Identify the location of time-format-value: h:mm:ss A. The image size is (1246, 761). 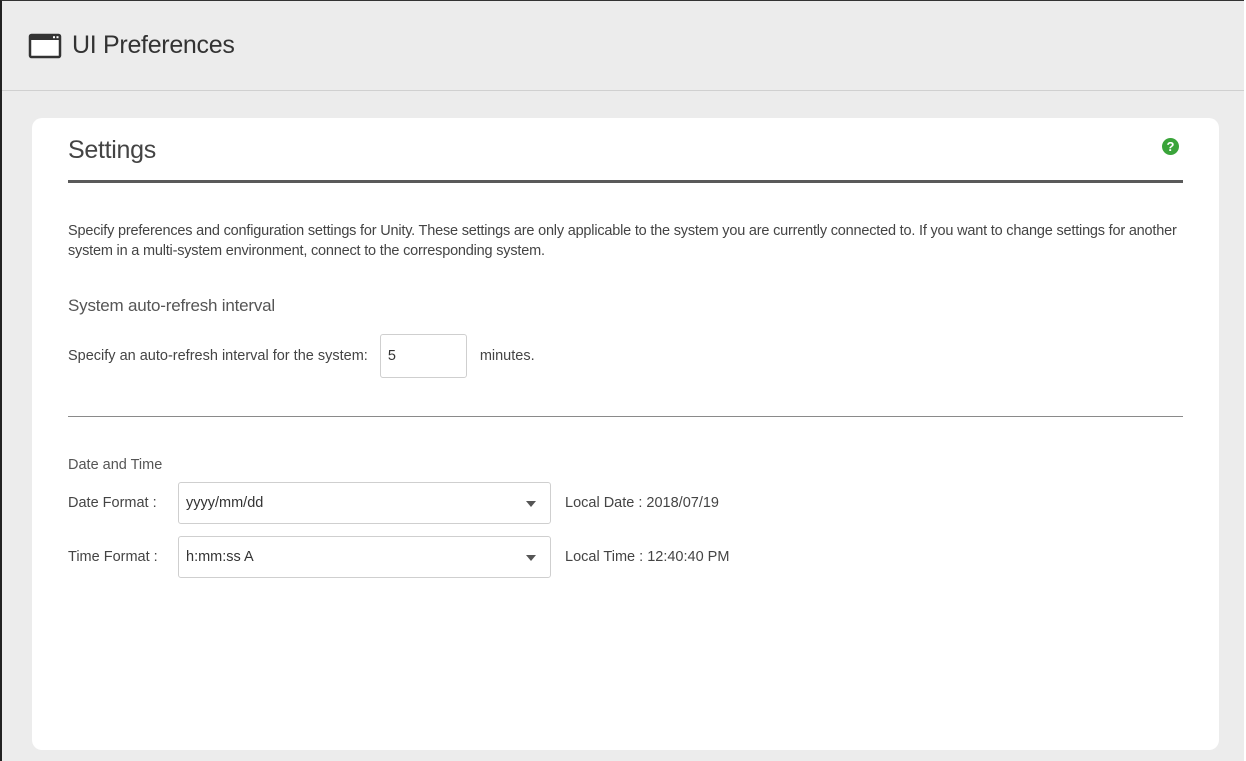
(220, 557).